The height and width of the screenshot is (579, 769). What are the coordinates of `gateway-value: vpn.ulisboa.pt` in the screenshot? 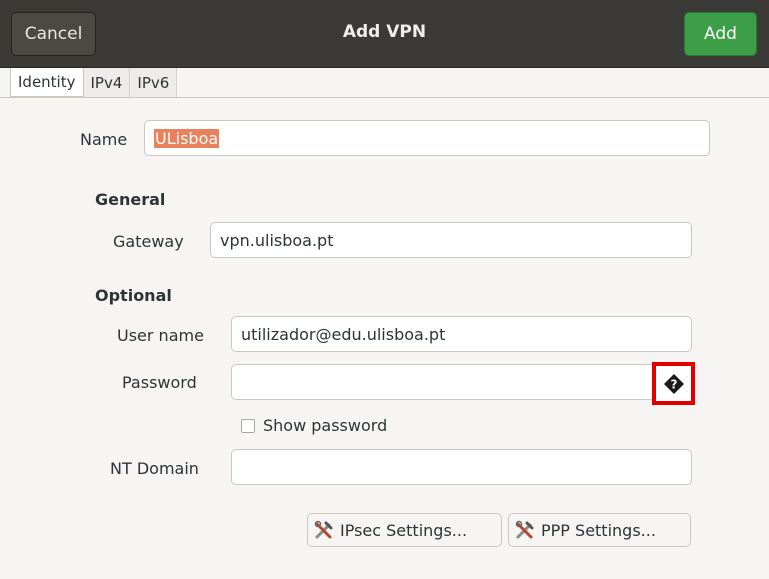 It's located at (277, 240).